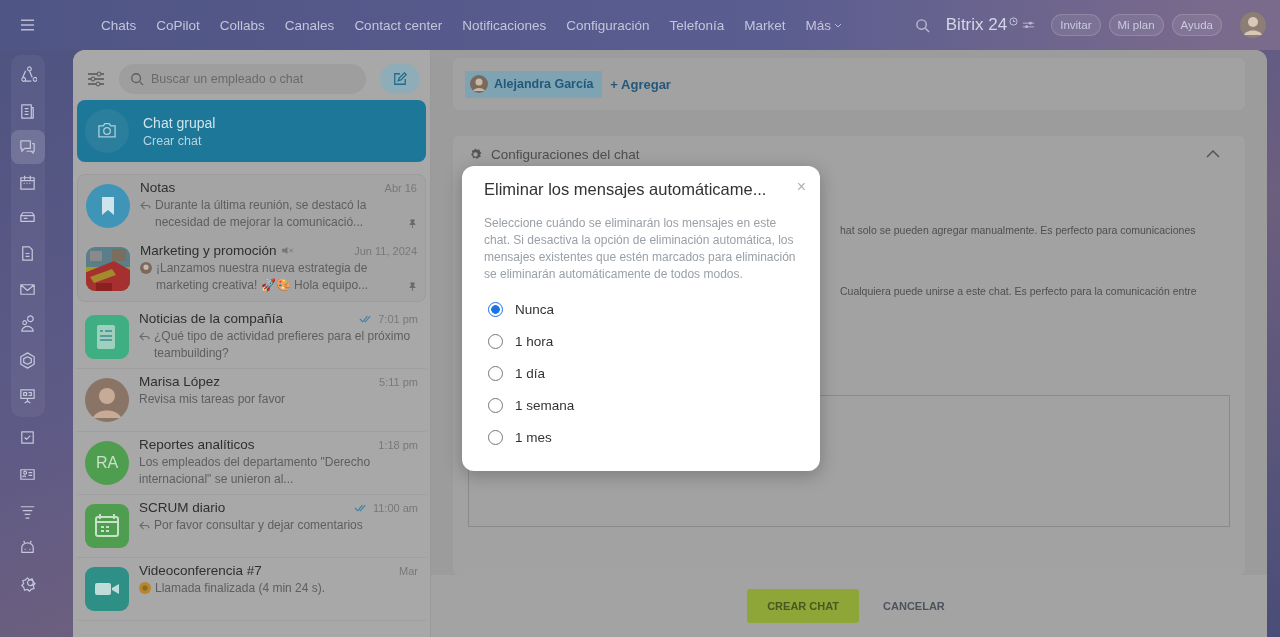 The width and height of the screenshot is (1280, 637). Describe the element at coordinates (504, 25) in the screenshot. I see `nav-link: Notificaciones` at that location.